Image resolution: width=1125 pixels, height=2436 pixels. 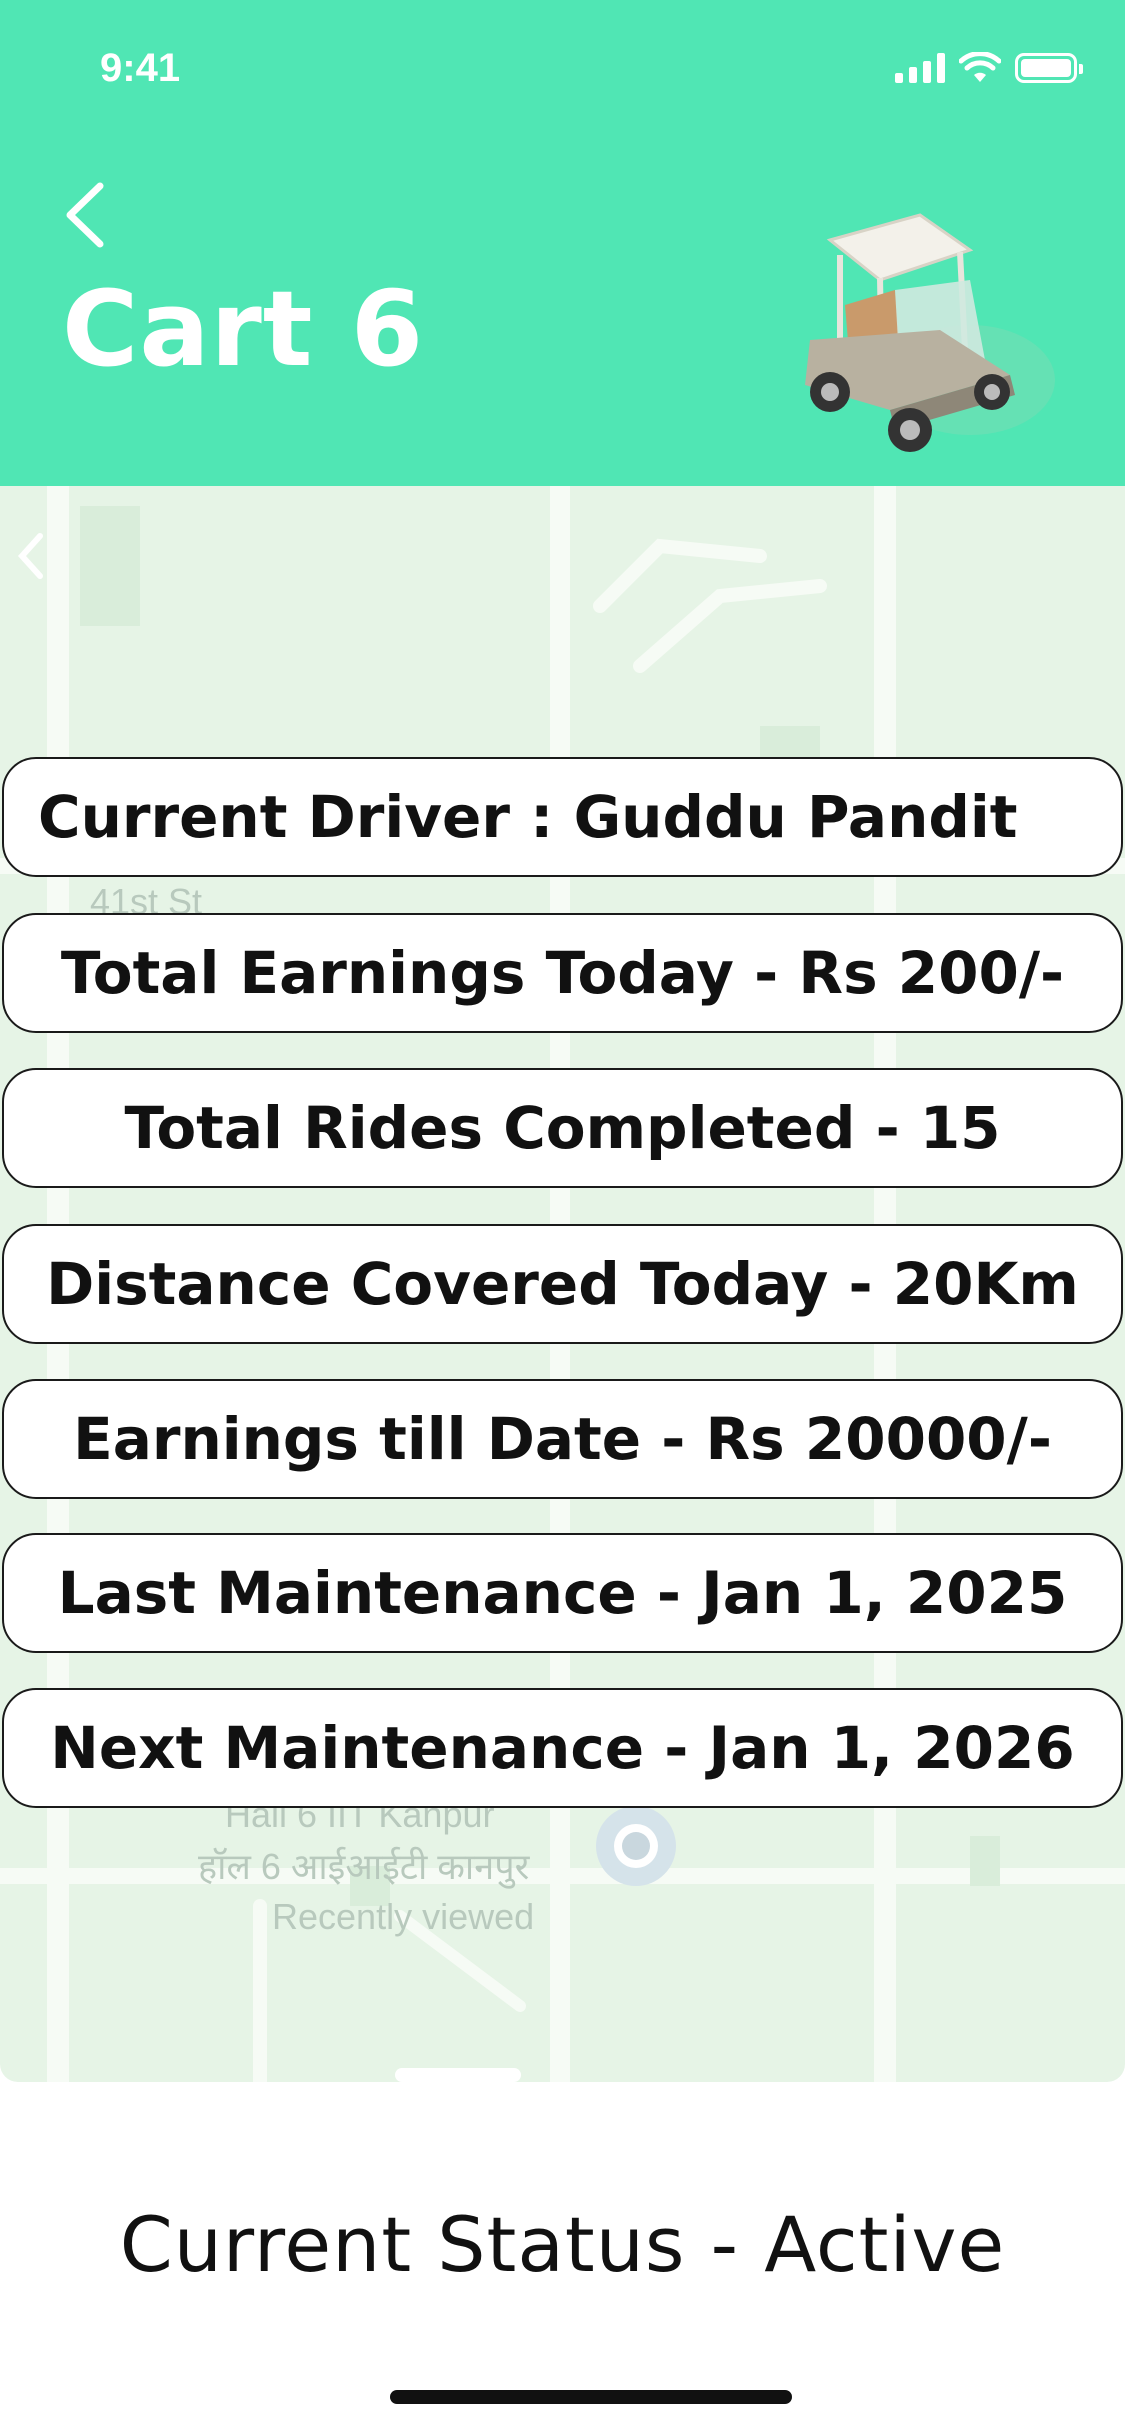 What do you see at coordinates (562, 1593) in the screenshot?
I see `last-maintenance-pill: Last Maintenance - Jan 1, 2025` at bounding box center [562, 1593].